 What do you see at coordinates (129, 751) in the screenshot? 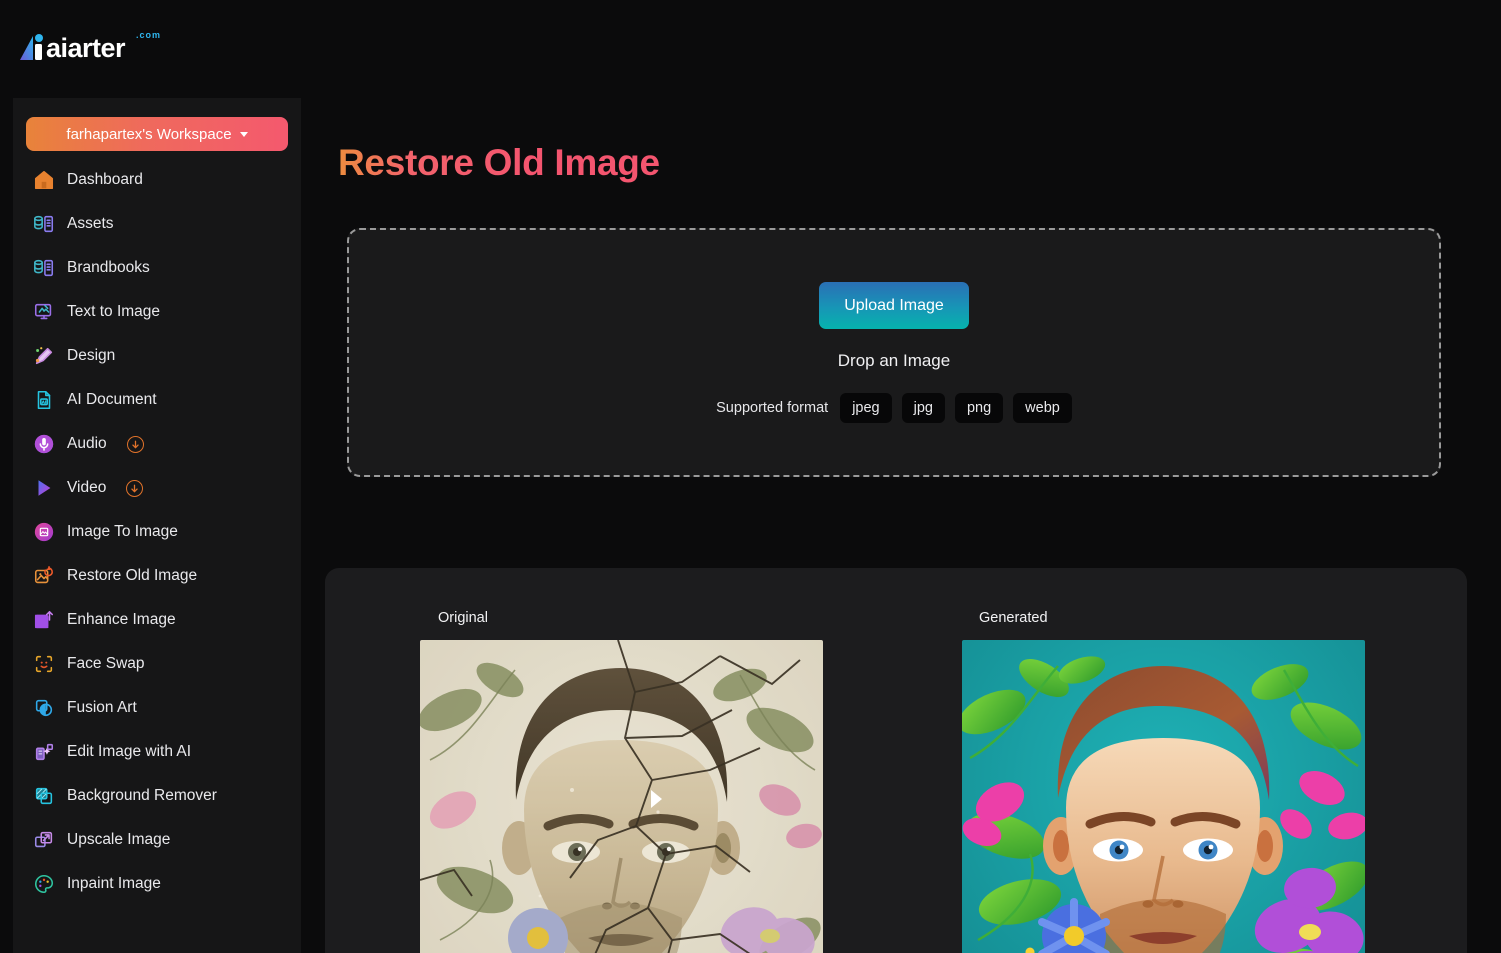
I see `sidebar-item-label: Edit Image with AI` at bounding box center [129, 751].